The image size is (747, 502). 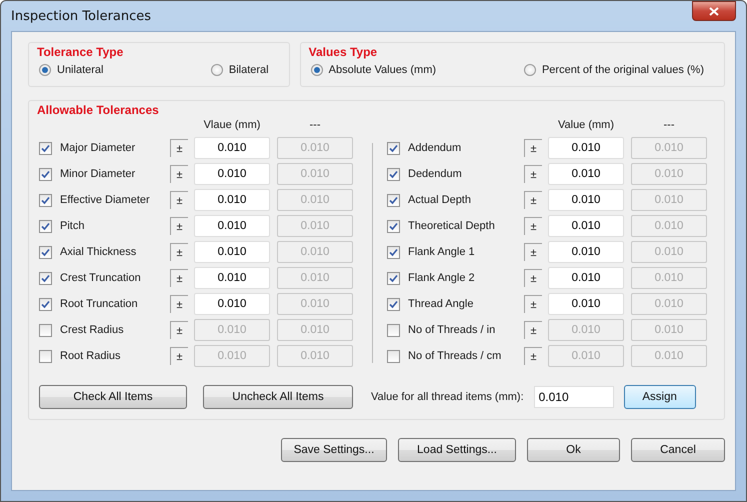 I want to click on group-title: Allowable Tolerances, so click(x=98, y=110).